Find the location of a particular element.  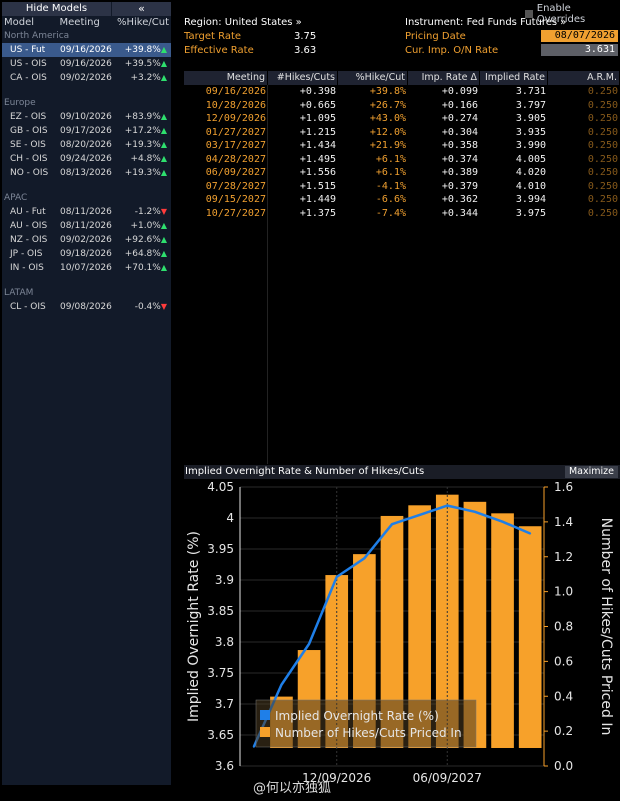

legend-label-bar: Number of Hikes/Cuts Priced In is located at coordinates (368, 733).